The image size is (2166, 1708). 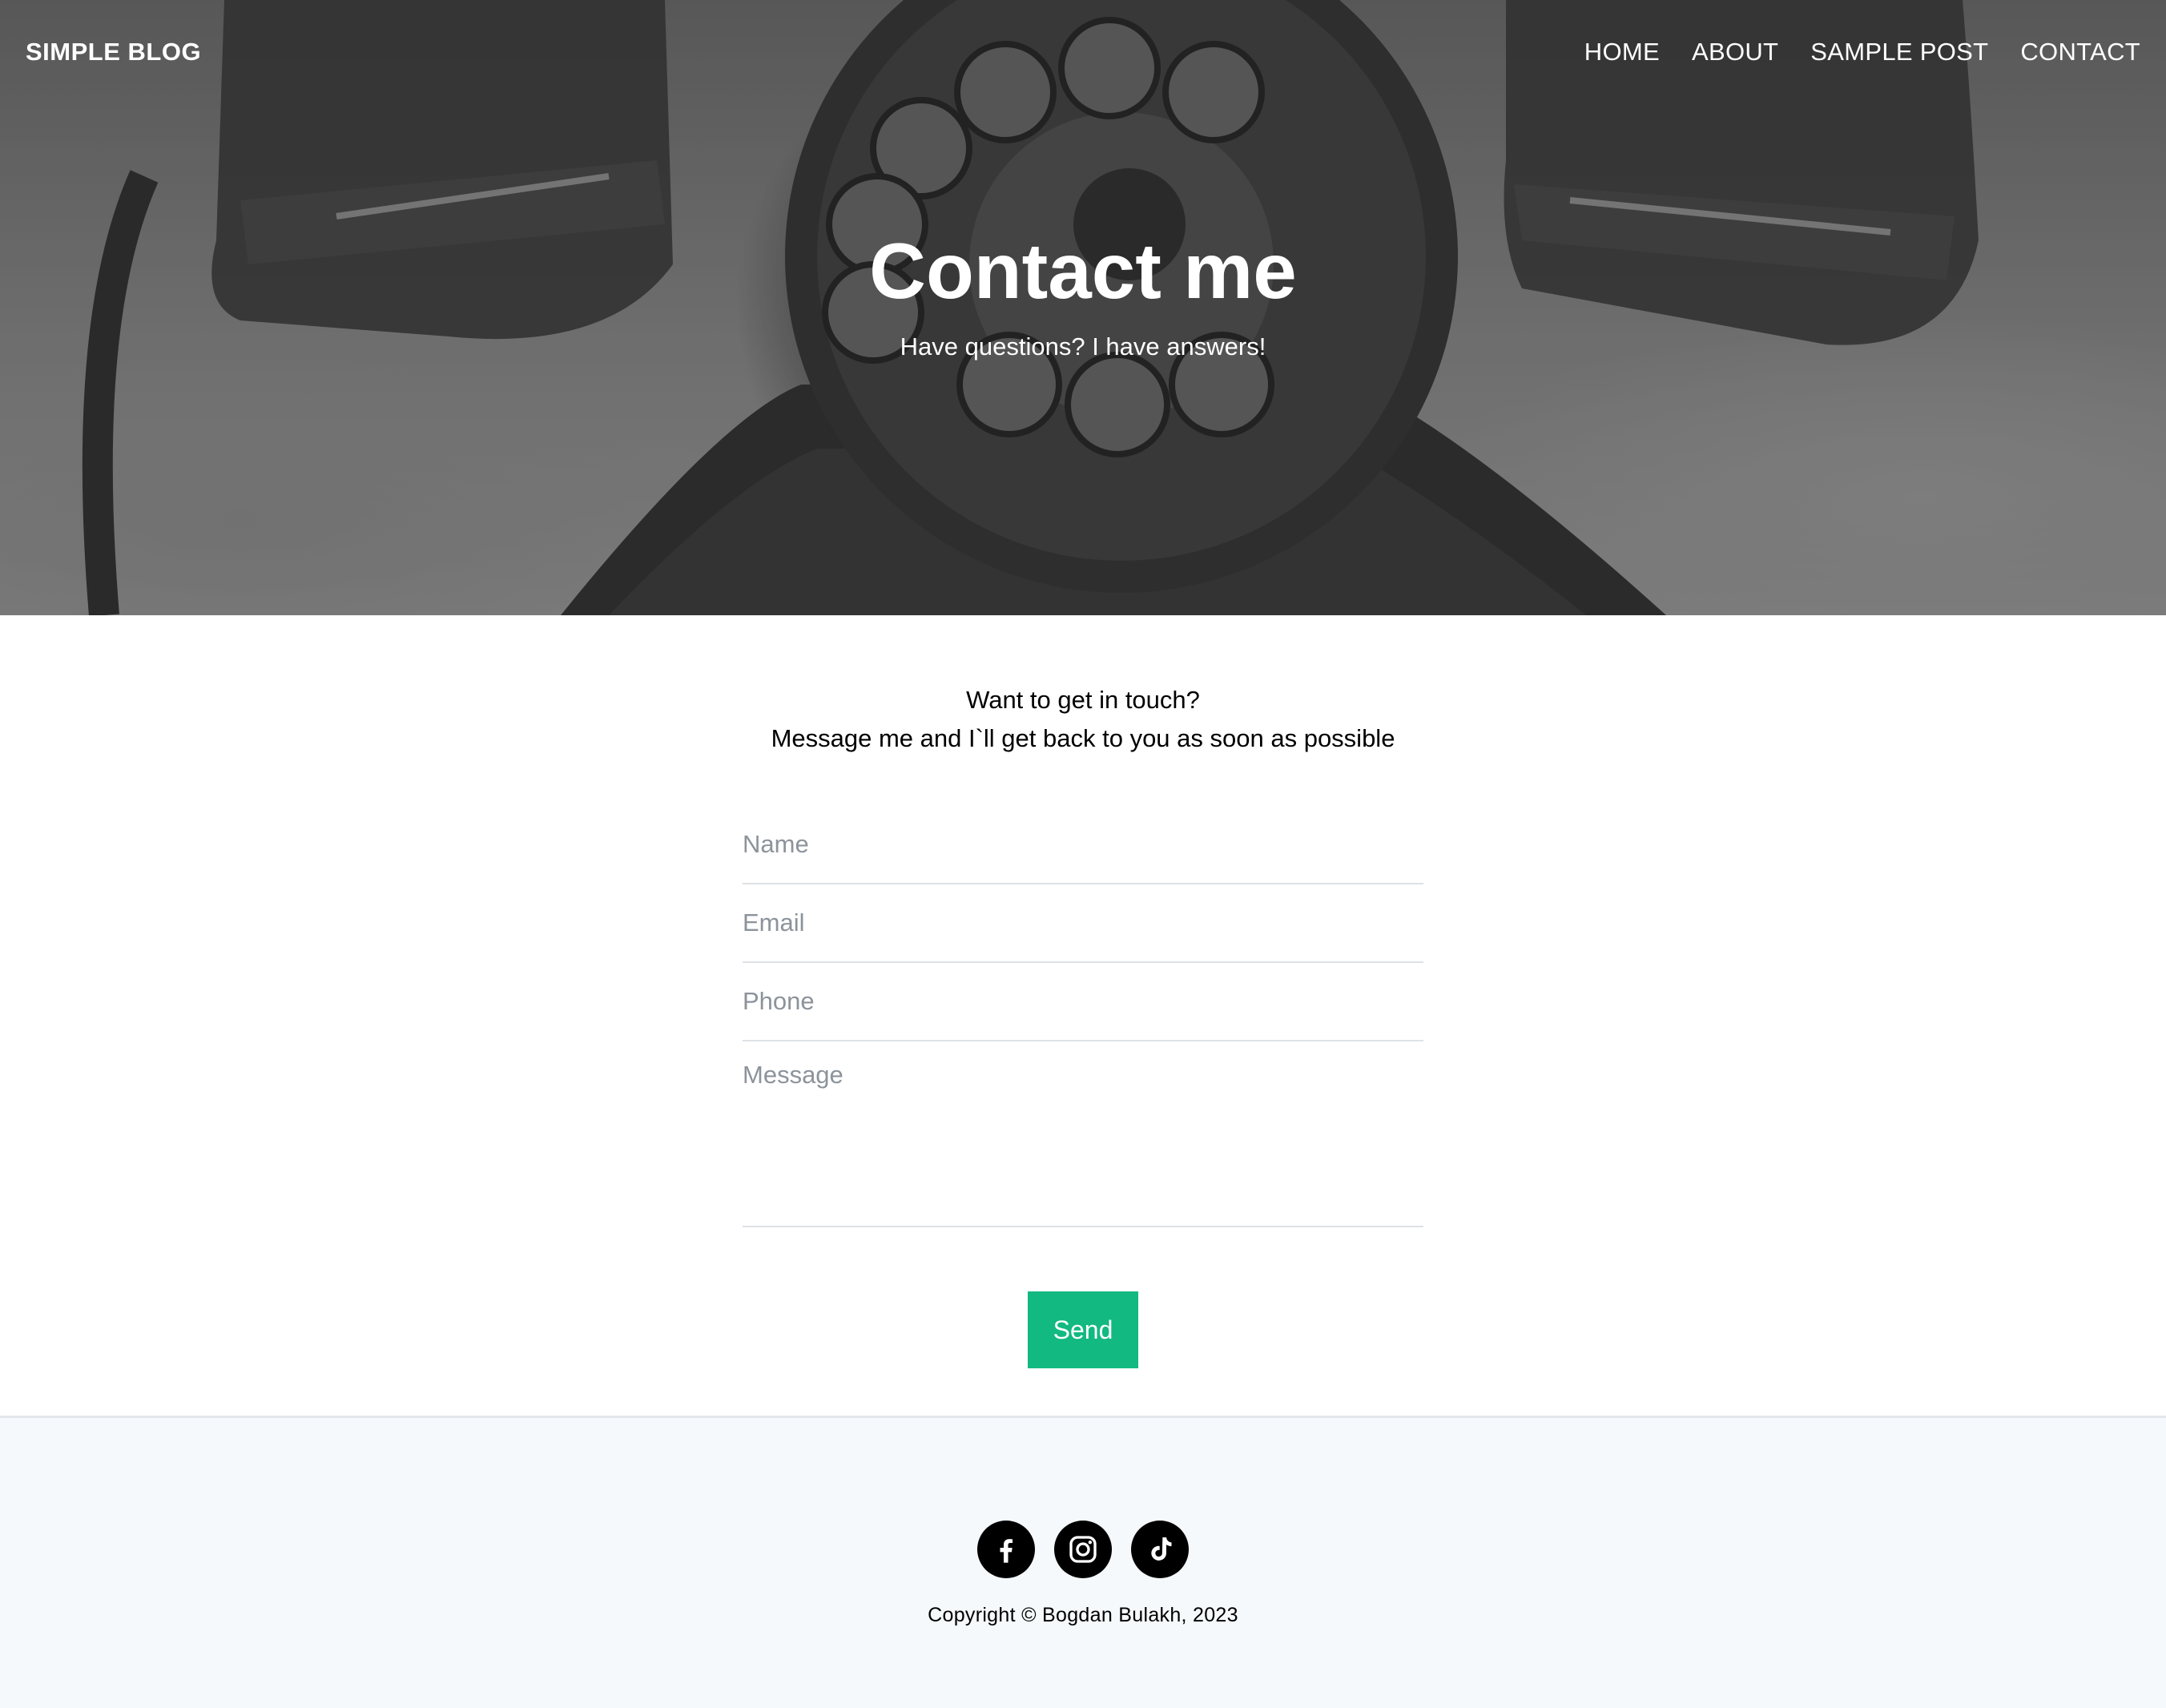 What do you see at coordinates (1622, 52) in the screenshot?
I see `nav-link-home: HOME` at bounding box center [1622, 52].